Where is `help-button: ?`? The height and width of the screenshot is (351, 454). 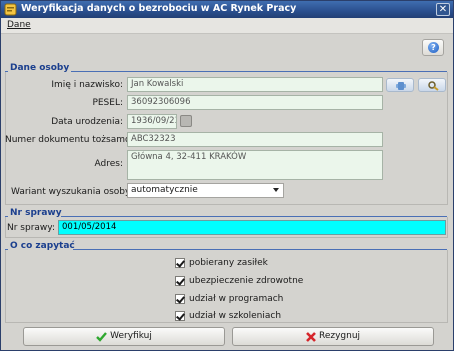
help-button: ? is located at coordinates (433, 47).